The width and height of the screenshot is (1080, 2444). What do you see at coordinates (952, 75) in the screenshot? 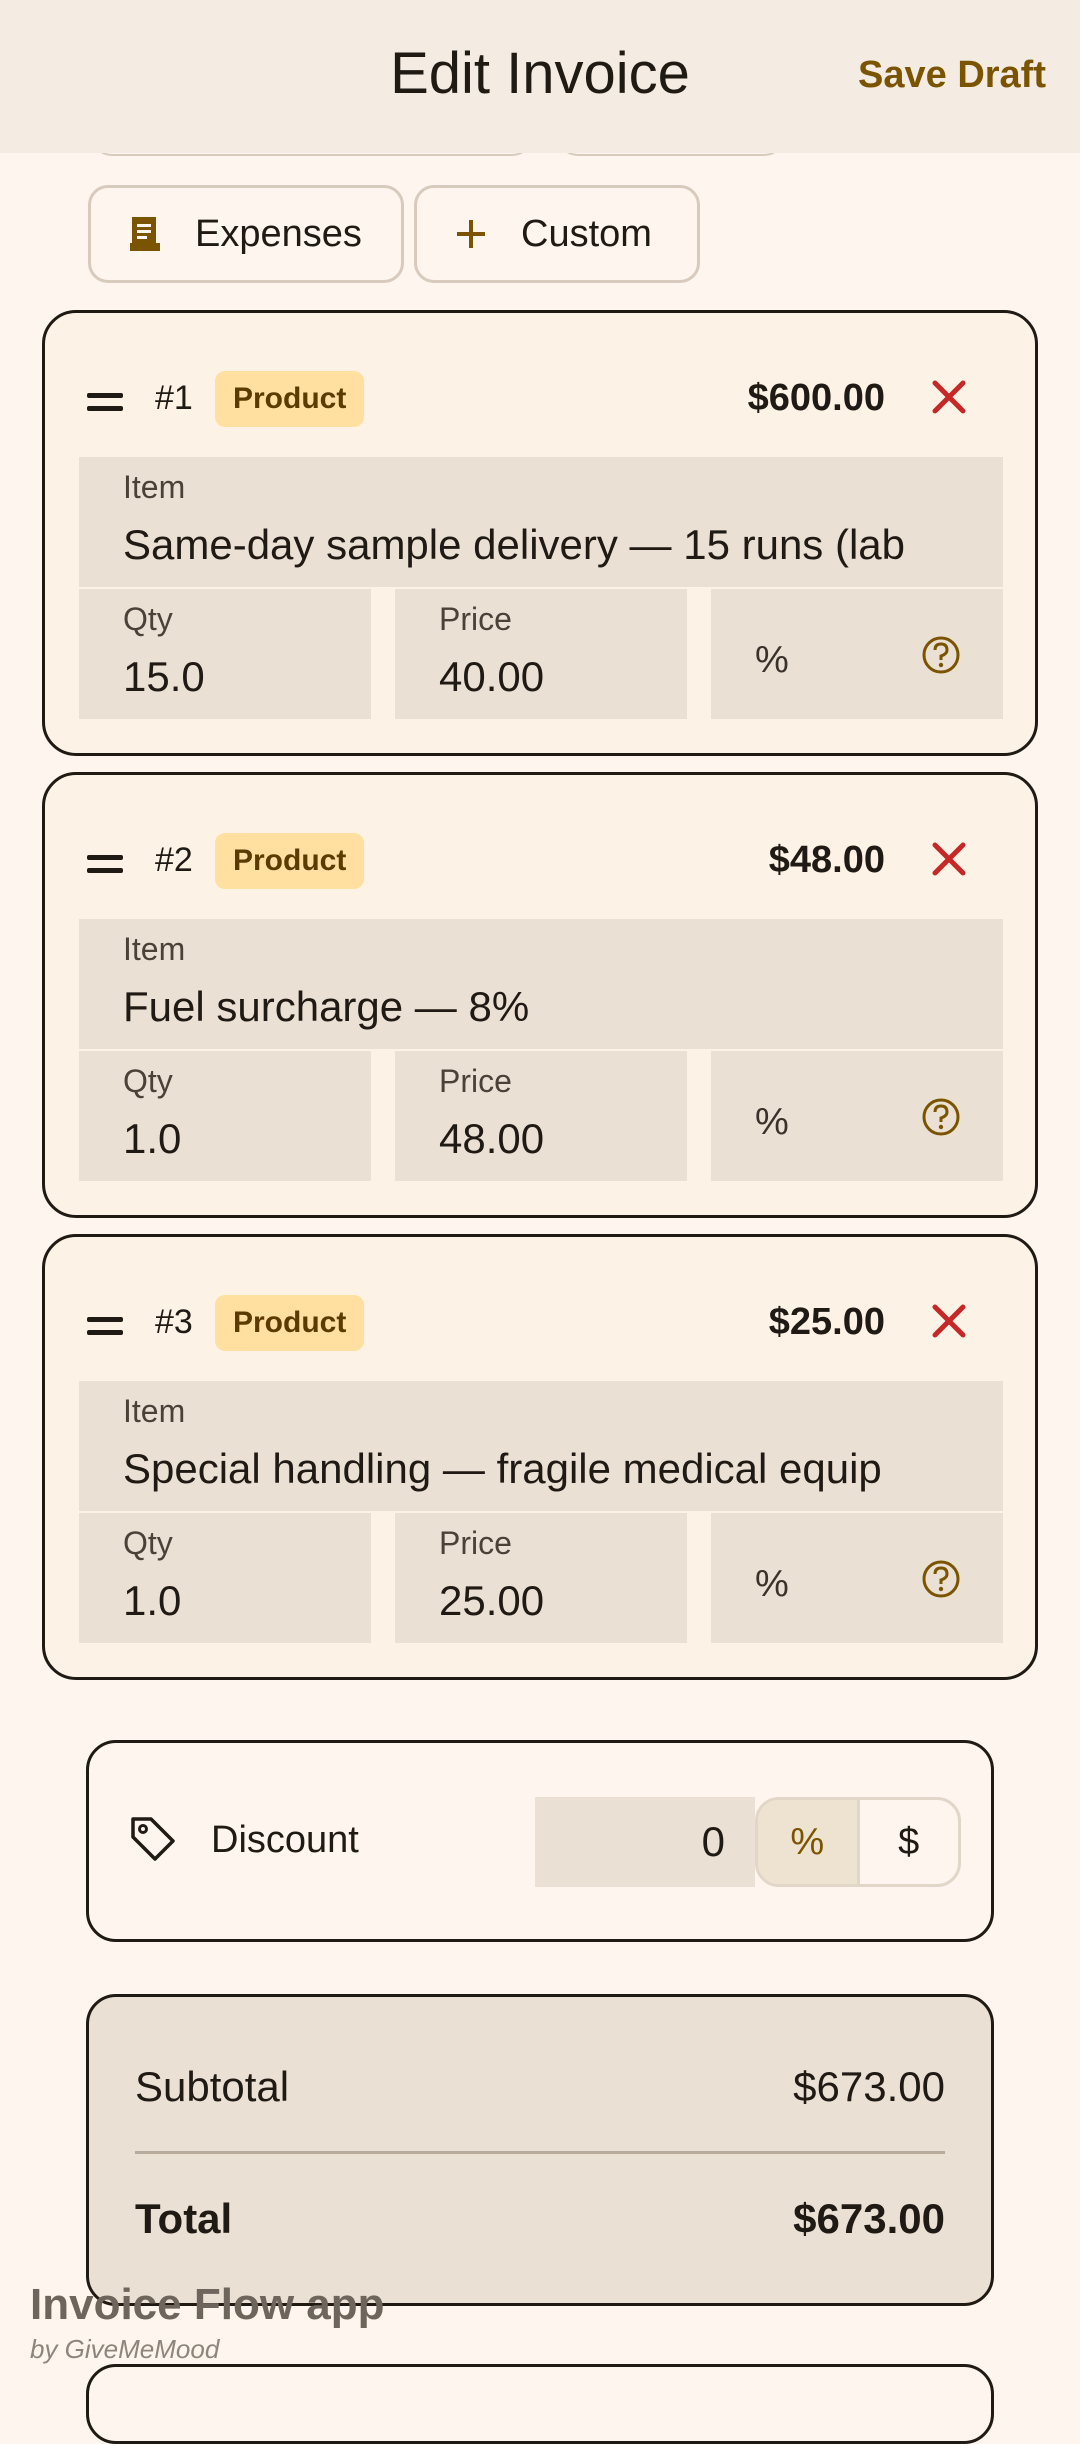
I see `save-draft-button: Save Draft` at bounding box center [952, 75].